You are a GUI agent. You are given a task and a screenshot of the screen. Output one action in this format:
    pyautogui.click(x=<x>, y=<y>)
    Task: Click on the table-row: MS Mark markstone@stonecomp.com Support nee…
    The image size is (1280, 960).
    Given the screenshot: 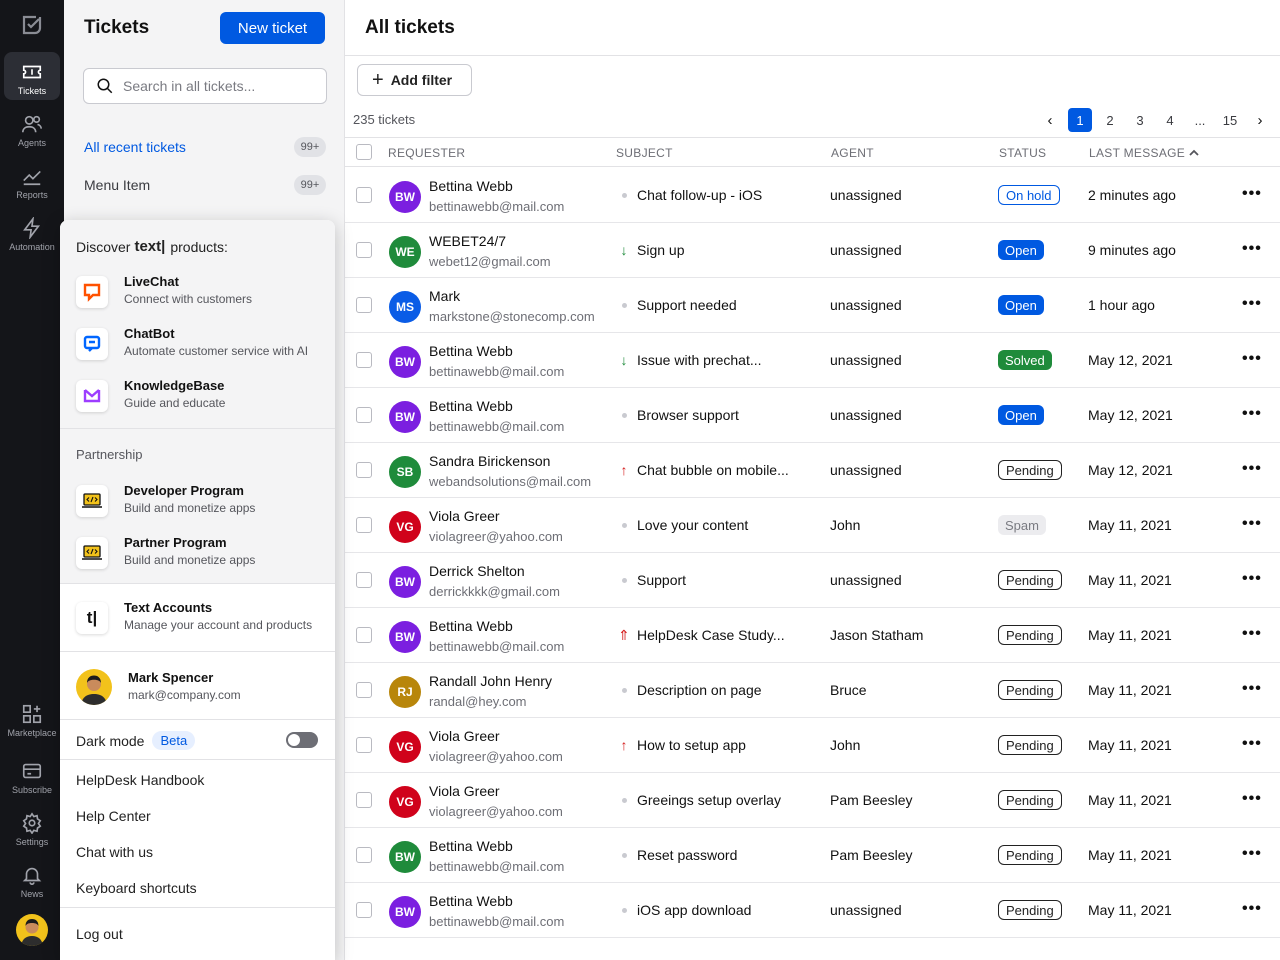 What is the action you would take?
    pyautogui.click(x=812, y=305)
    